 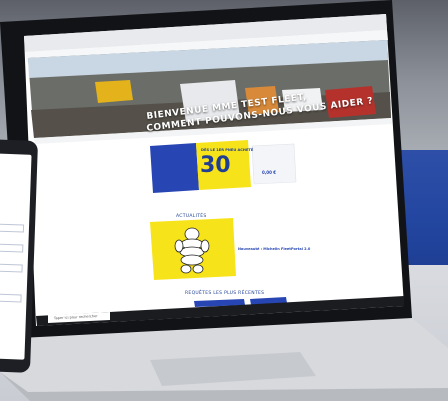 I want to click on phone-screen, so click(x=16, y=256).